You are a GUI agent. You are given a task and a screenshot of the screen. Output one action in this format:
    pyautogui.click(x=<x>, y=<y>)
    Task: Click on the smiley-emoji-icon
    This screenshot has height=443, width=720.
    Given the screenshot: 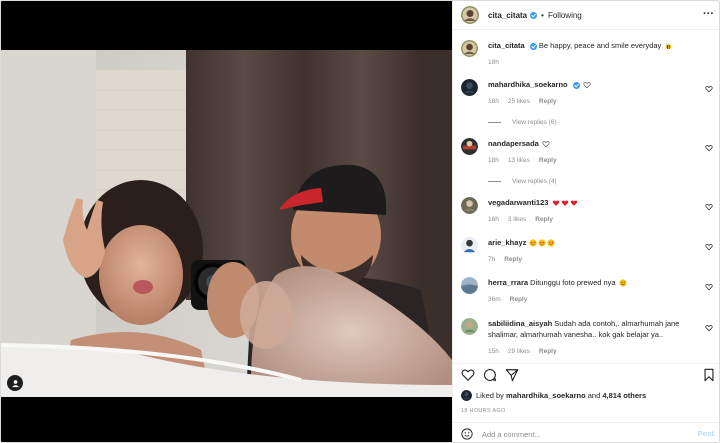 What is the action you would take?
    pyautogui.click(x=623, y=283)
    